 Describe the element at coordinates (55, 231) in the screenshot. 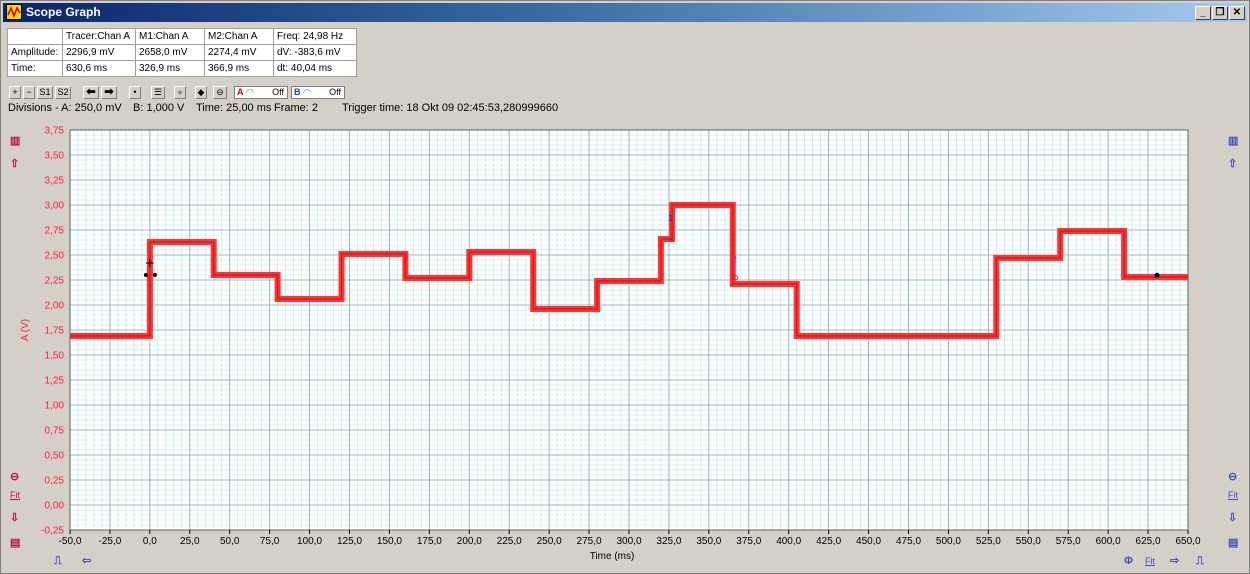

I see `y-tick-label: 2,75` at that location.